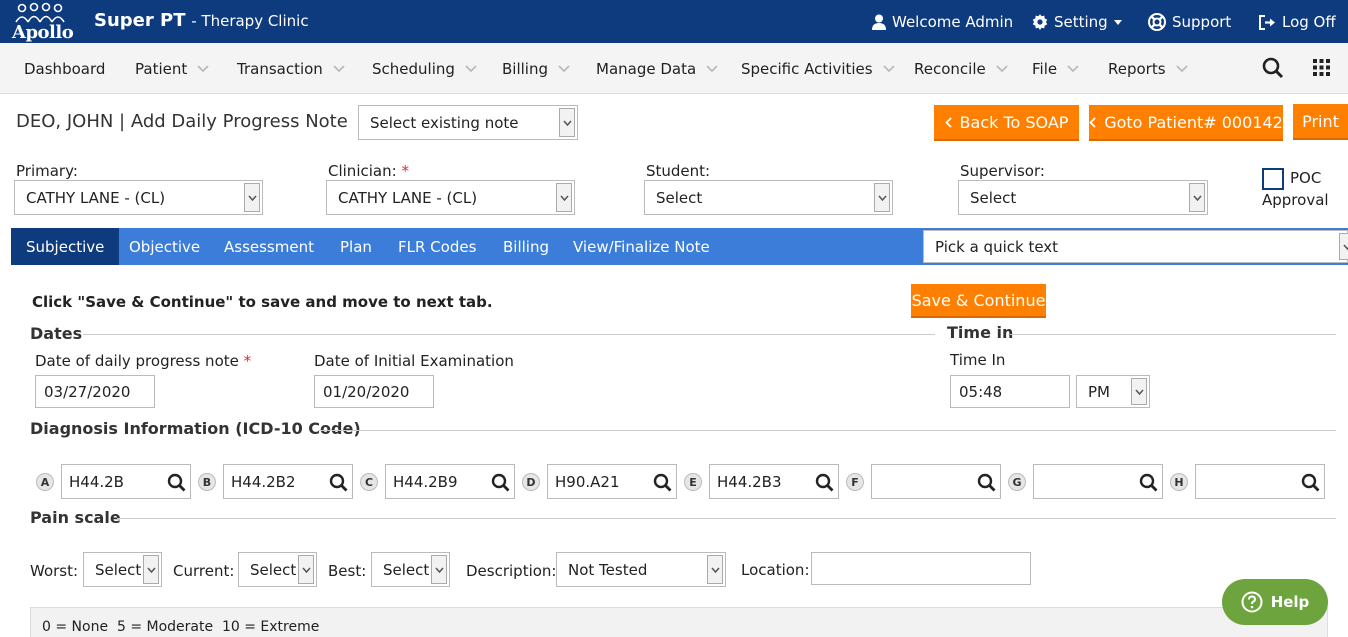 The width and height of the screenshot is (1348, 637). Describe the element at coordinates (1297, 22) in the screenshot. I see `logoff-link: Log Off` at that location.